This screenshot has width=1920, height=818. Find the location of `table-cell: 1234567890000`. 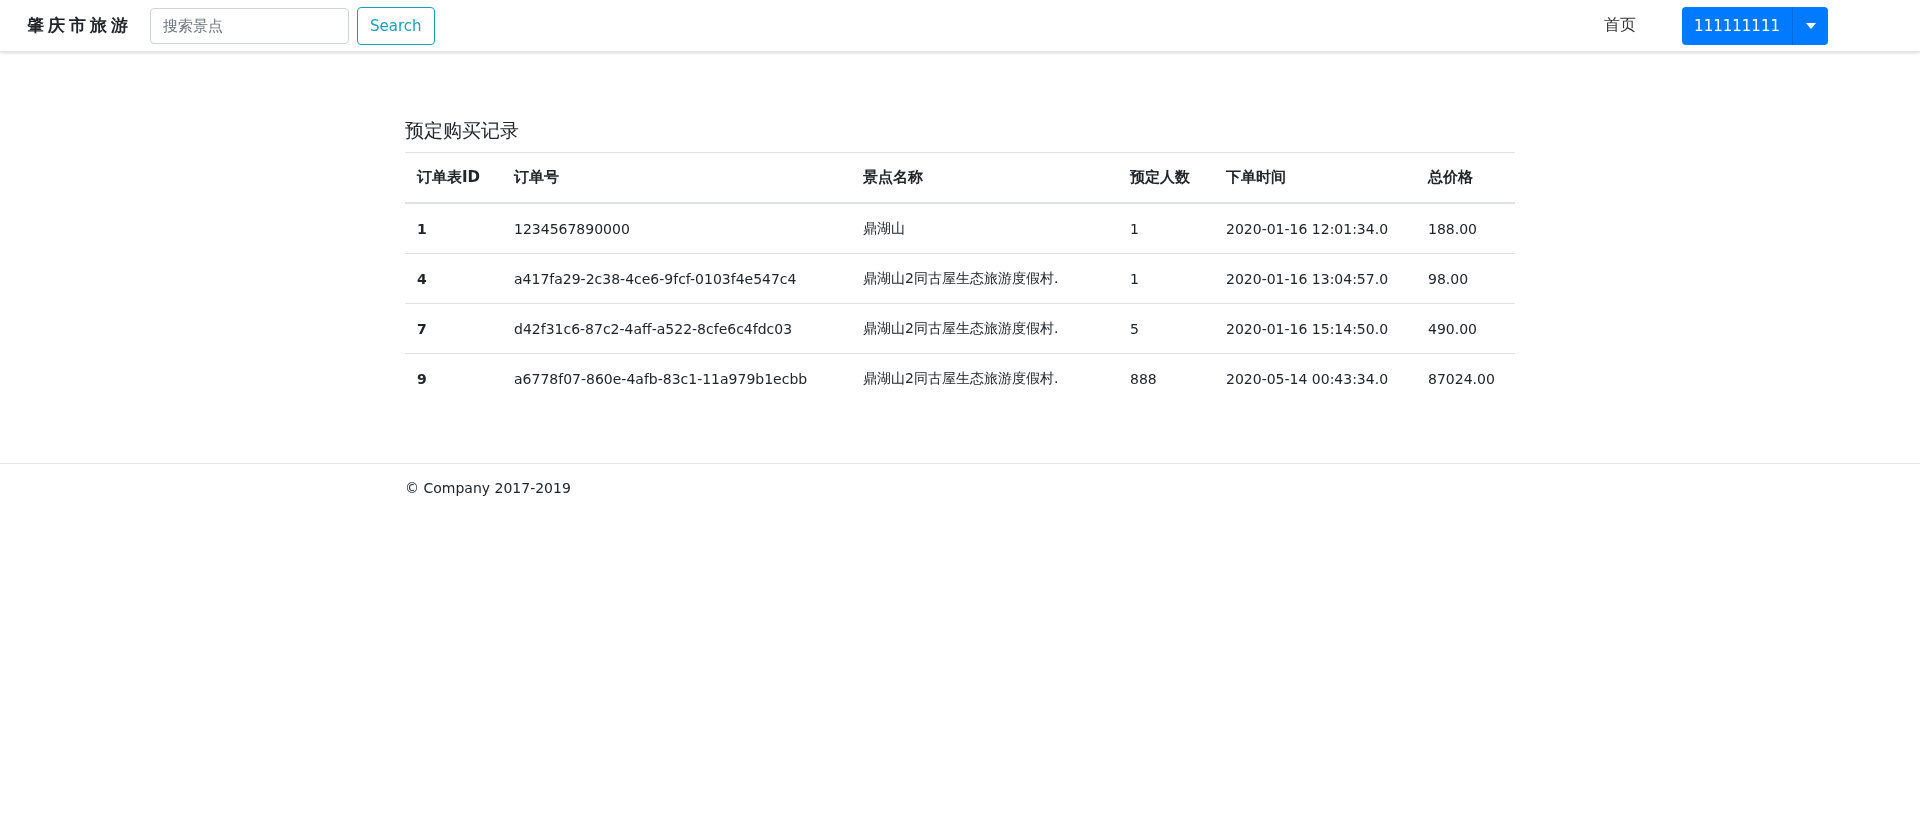

table-cell: 1234567890000 is located at coordinates (676, 228).